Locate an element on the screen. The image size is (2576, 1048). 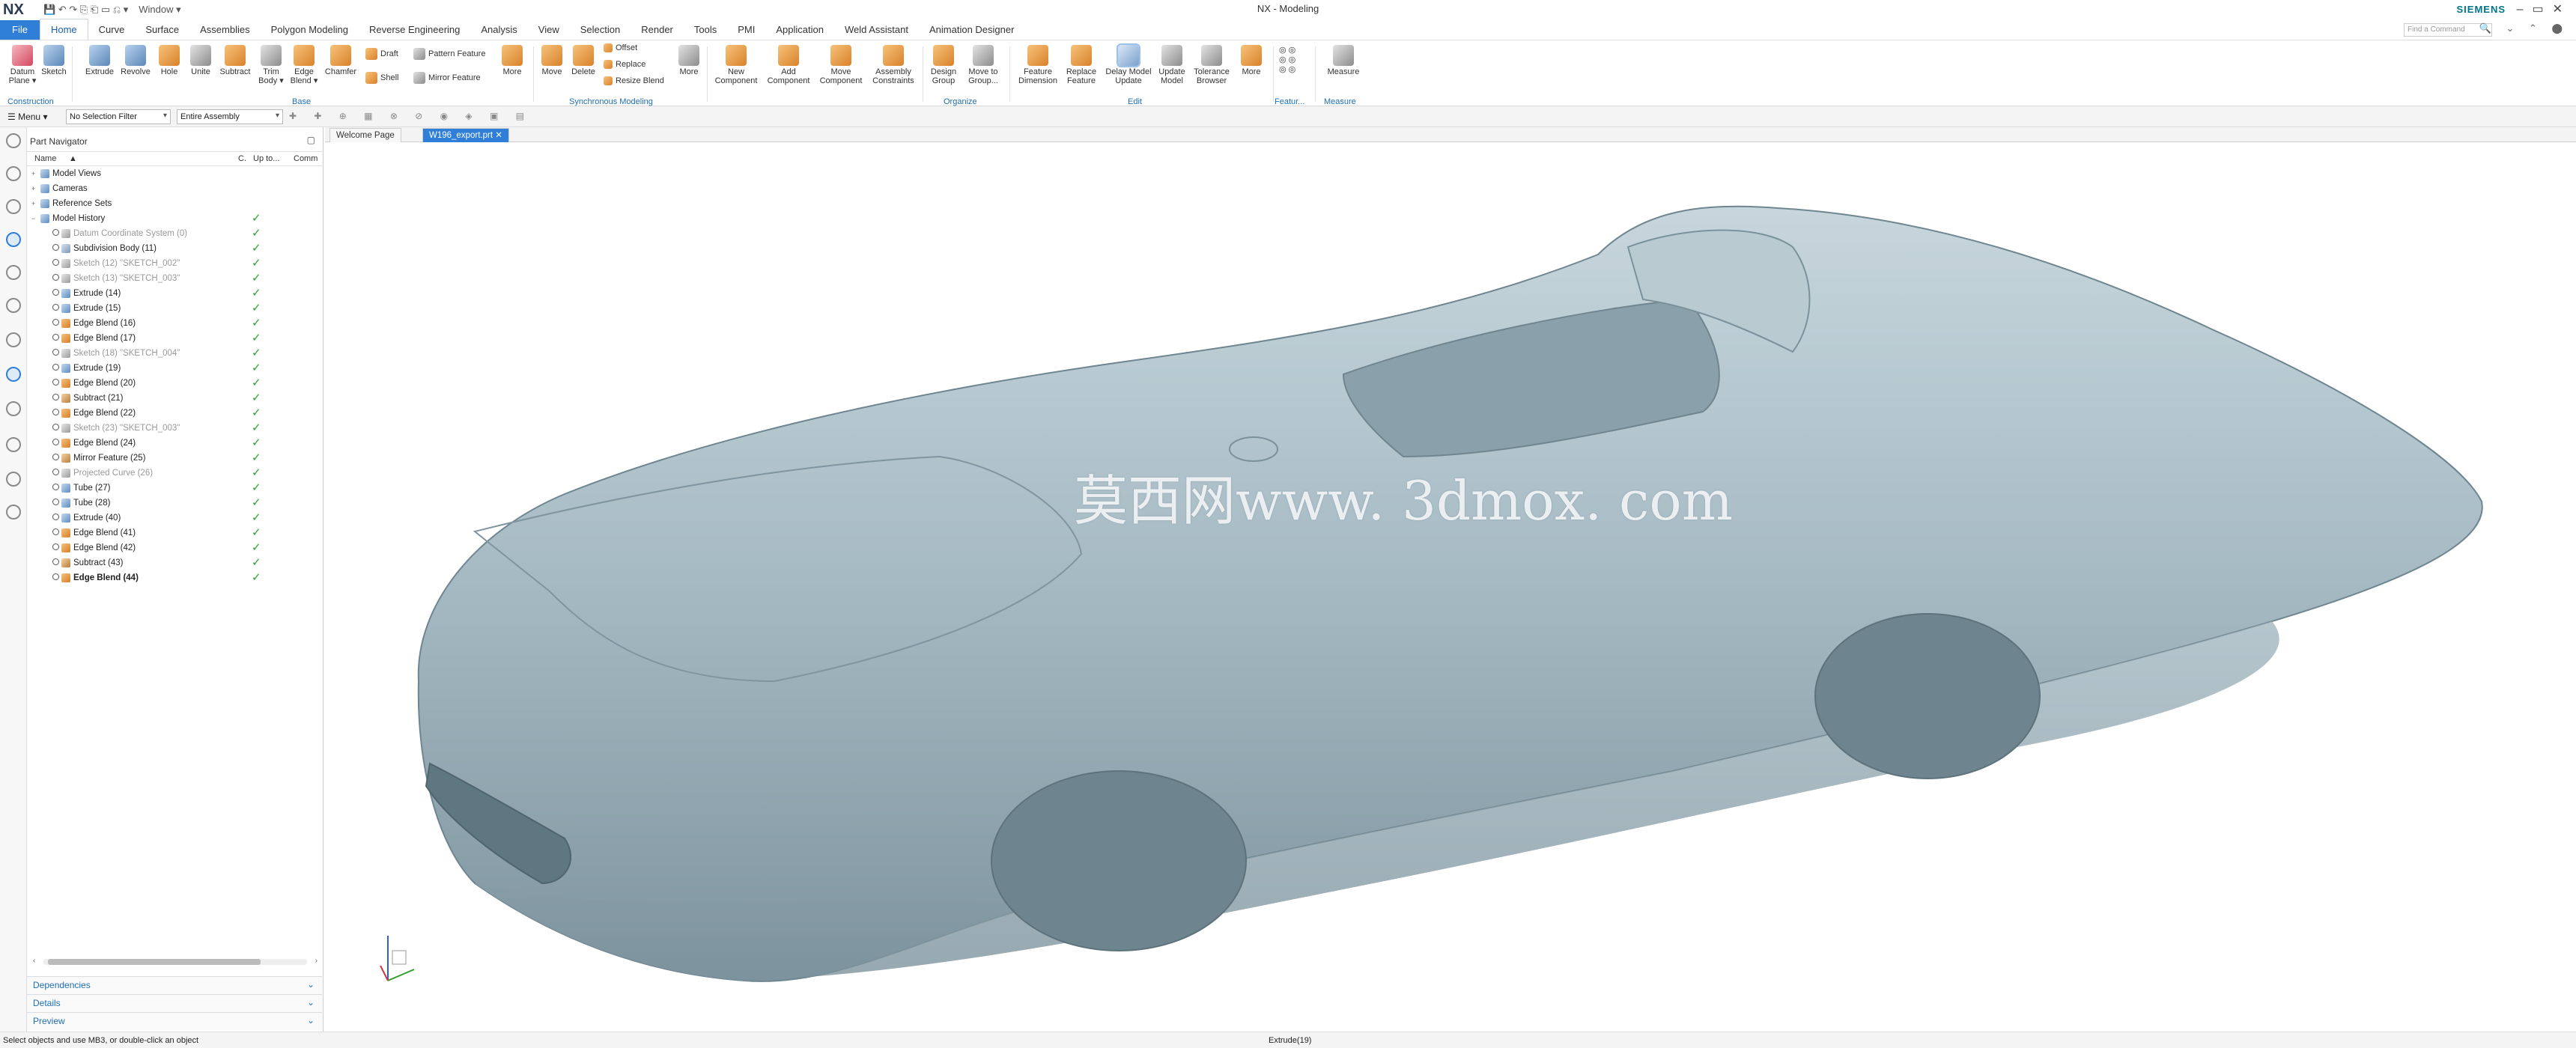
settings-icon is located at coordinates (13, 140).